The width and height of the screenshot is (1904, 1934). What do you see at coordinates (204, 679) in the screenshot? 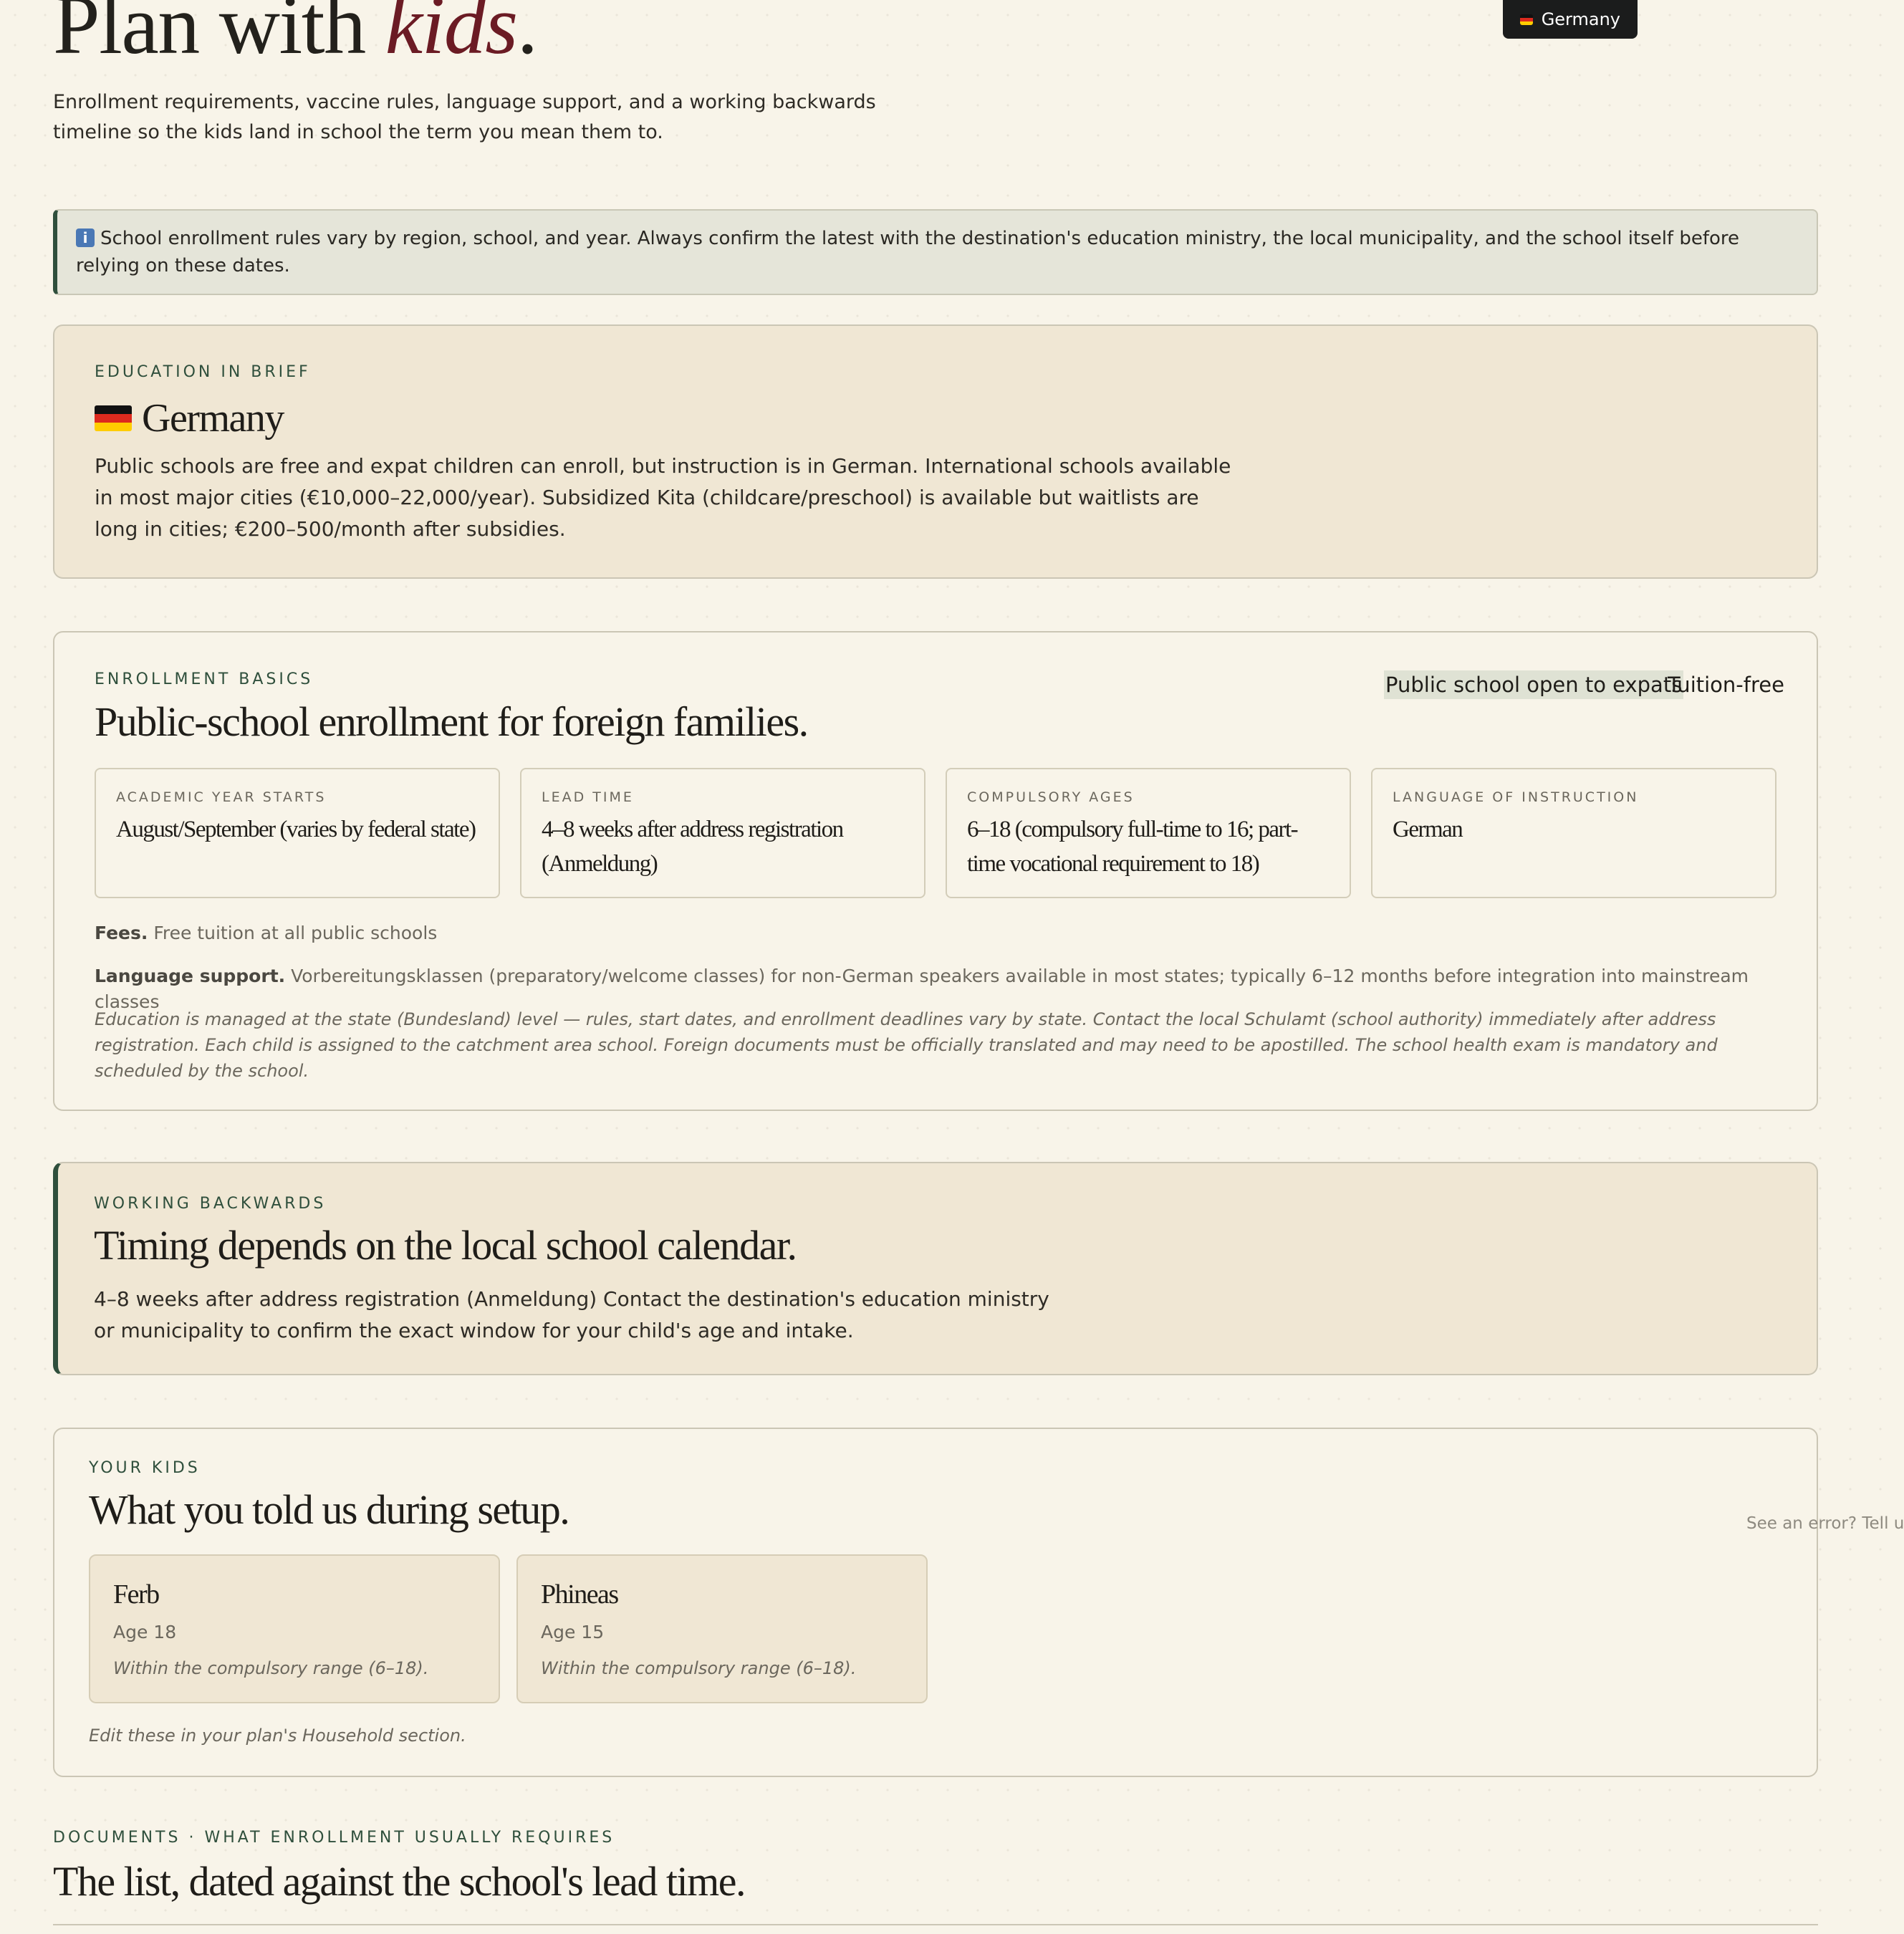
I see `enrollment-eyebrow: ENROLLMENT BASICS` at bounding box center [204, 679].